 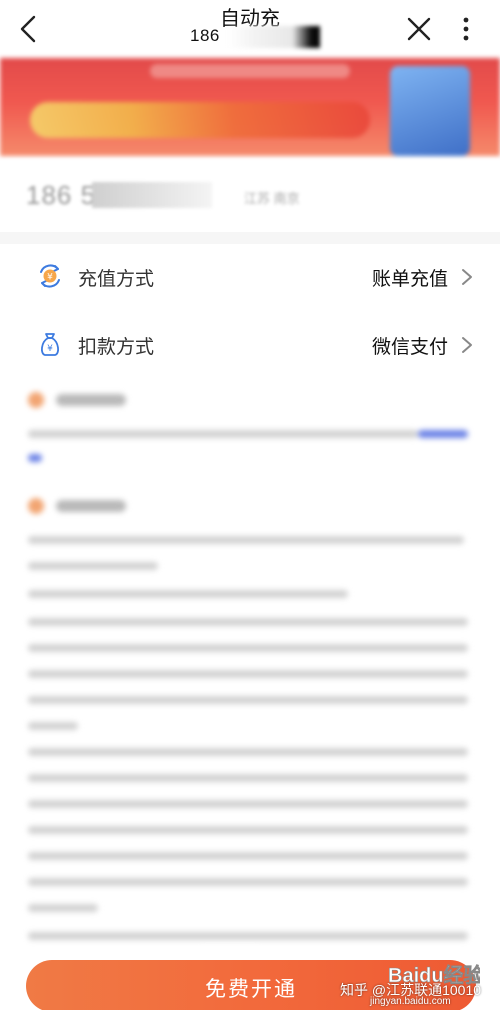 I want to click on banner-illustration, so click(x=430, y=111).